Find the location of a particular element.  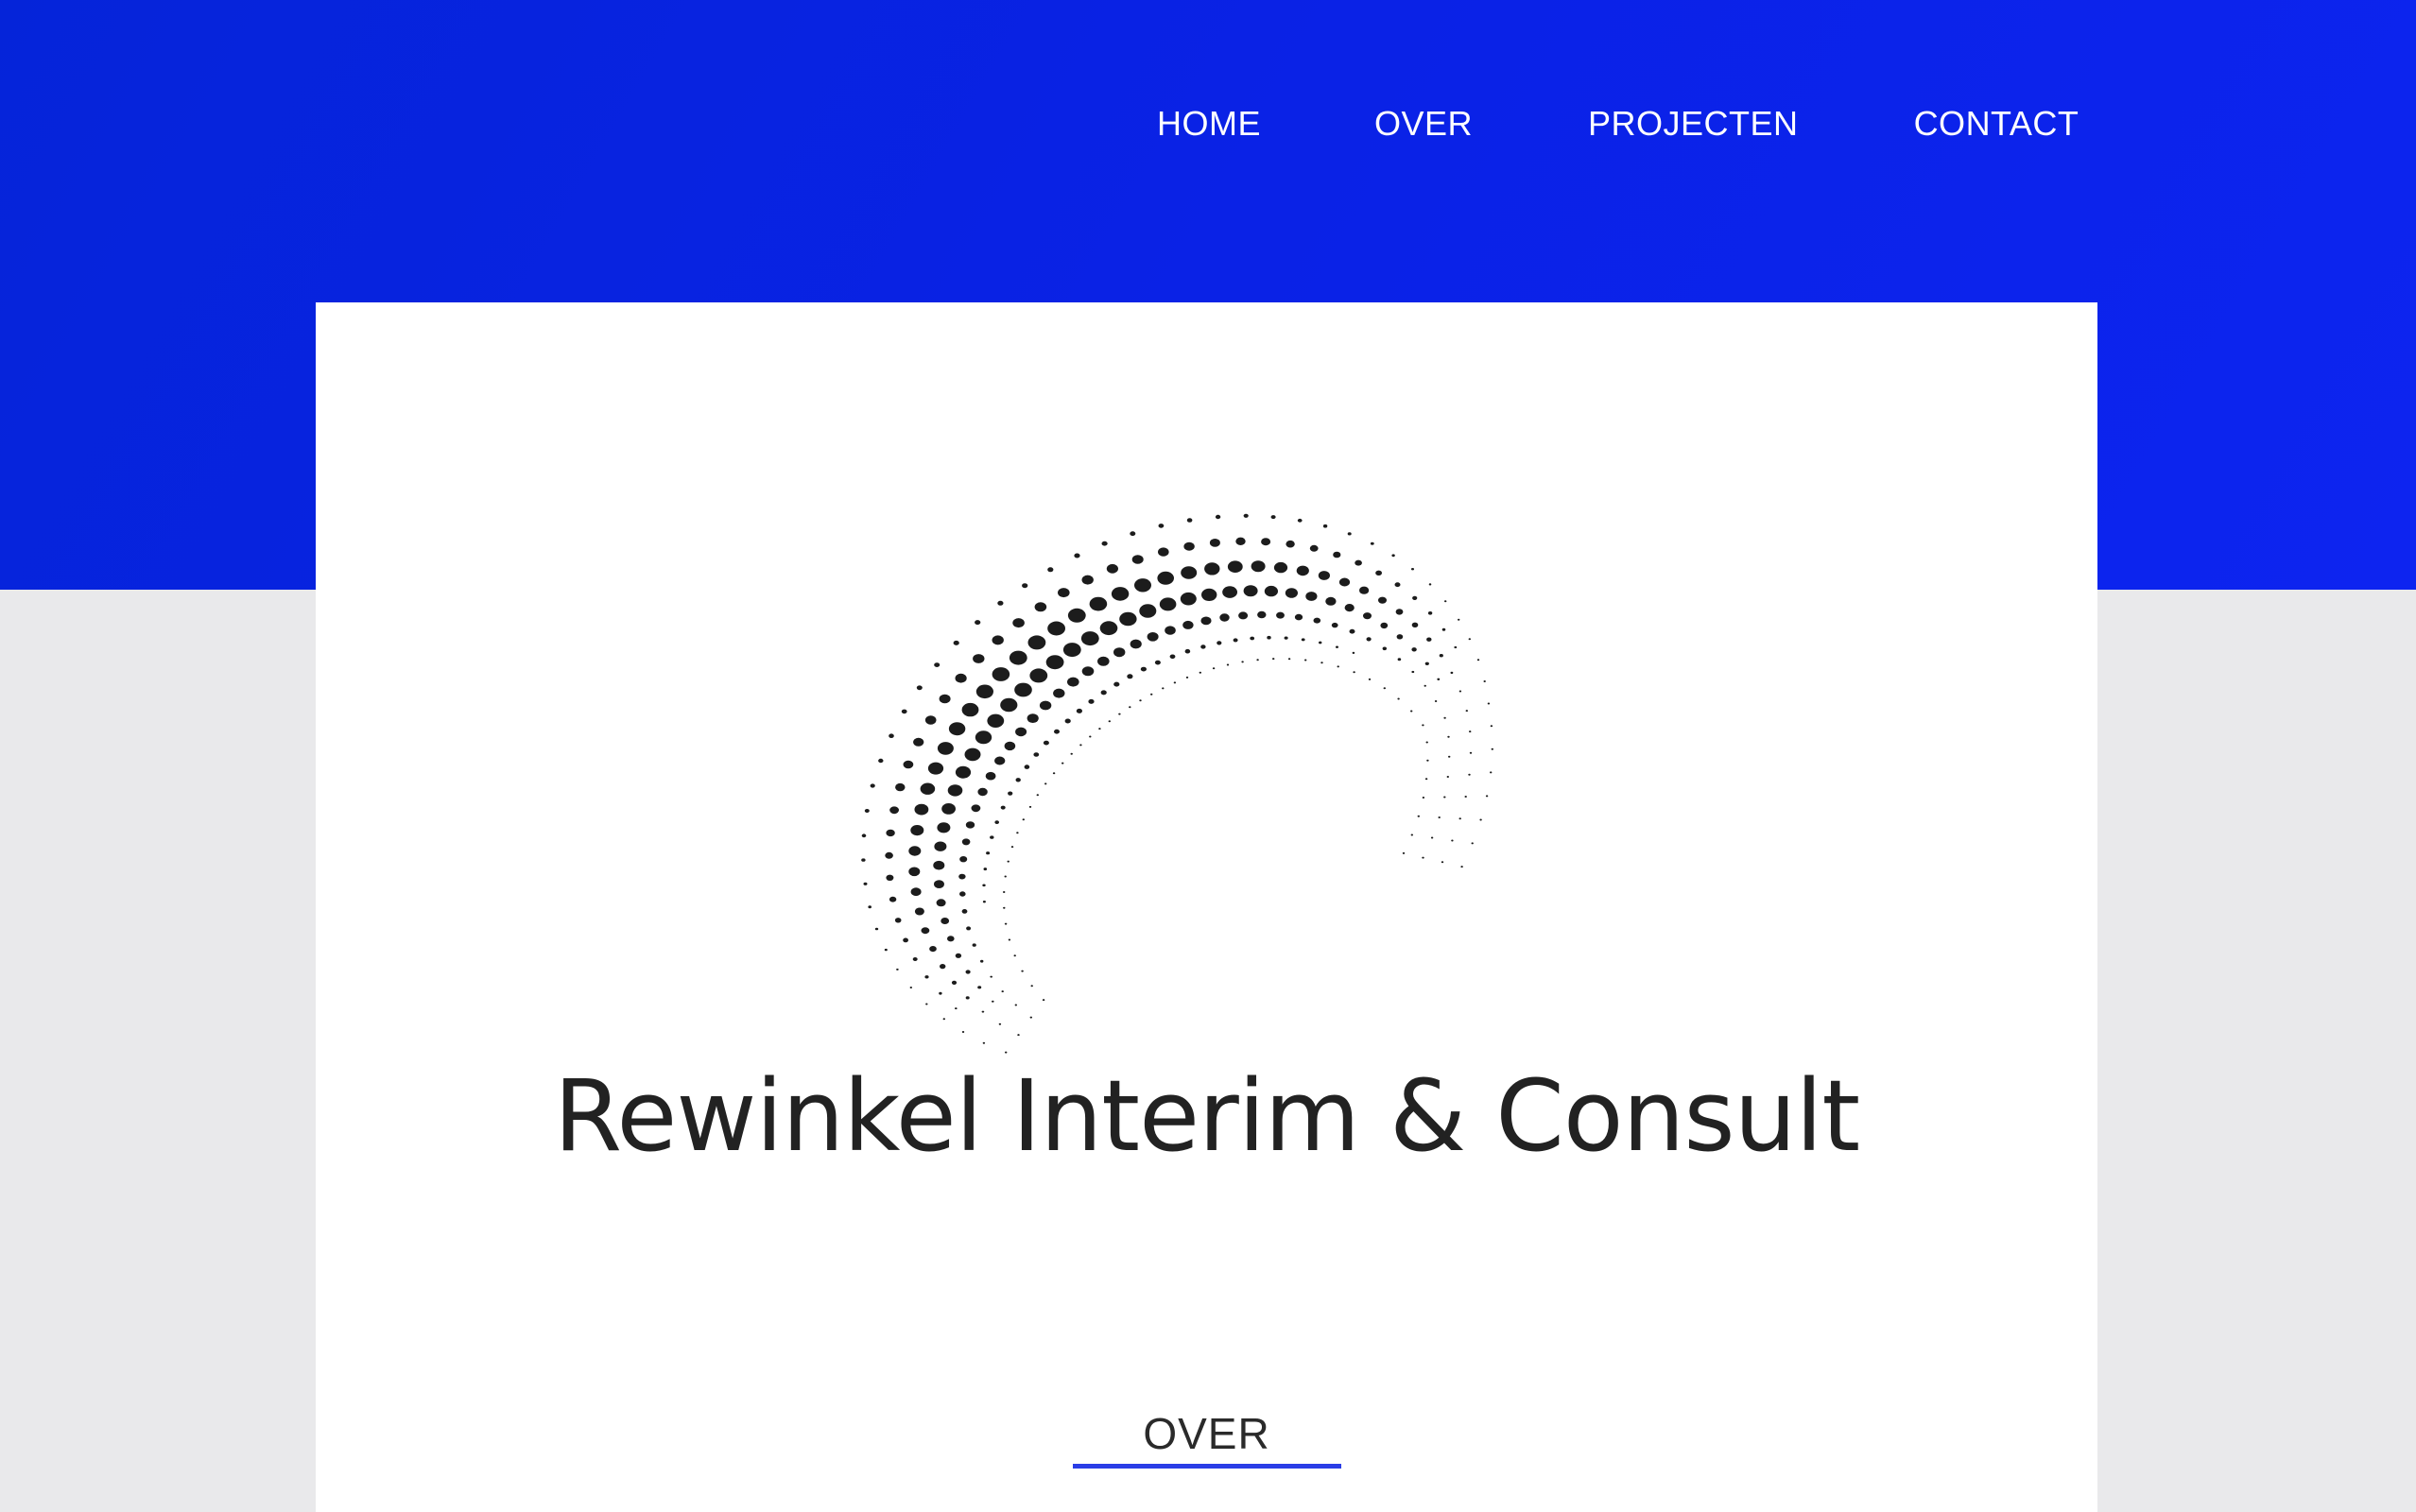

nav-home-link: HOME is located at coordinates (1209, 123).